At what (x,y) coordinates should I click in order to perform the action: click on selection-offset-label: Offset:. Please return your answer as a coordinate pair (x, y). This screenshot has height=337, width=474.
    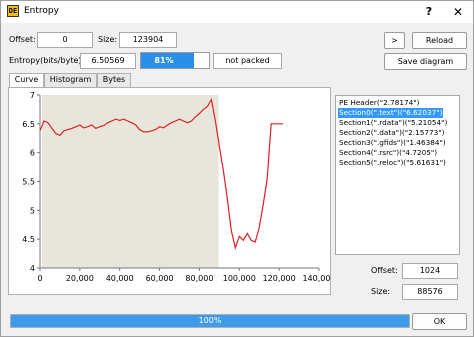
    Looking at the image, I should click on (384, 270).